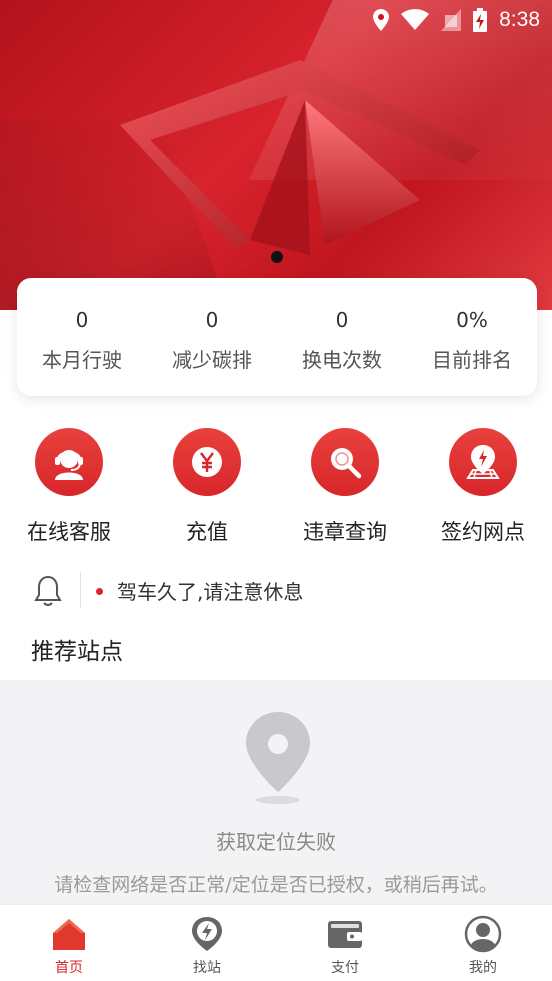  Describe the element at coordinates (483, 968) in the screenshot. I see `tab-label: 我的` at that location.